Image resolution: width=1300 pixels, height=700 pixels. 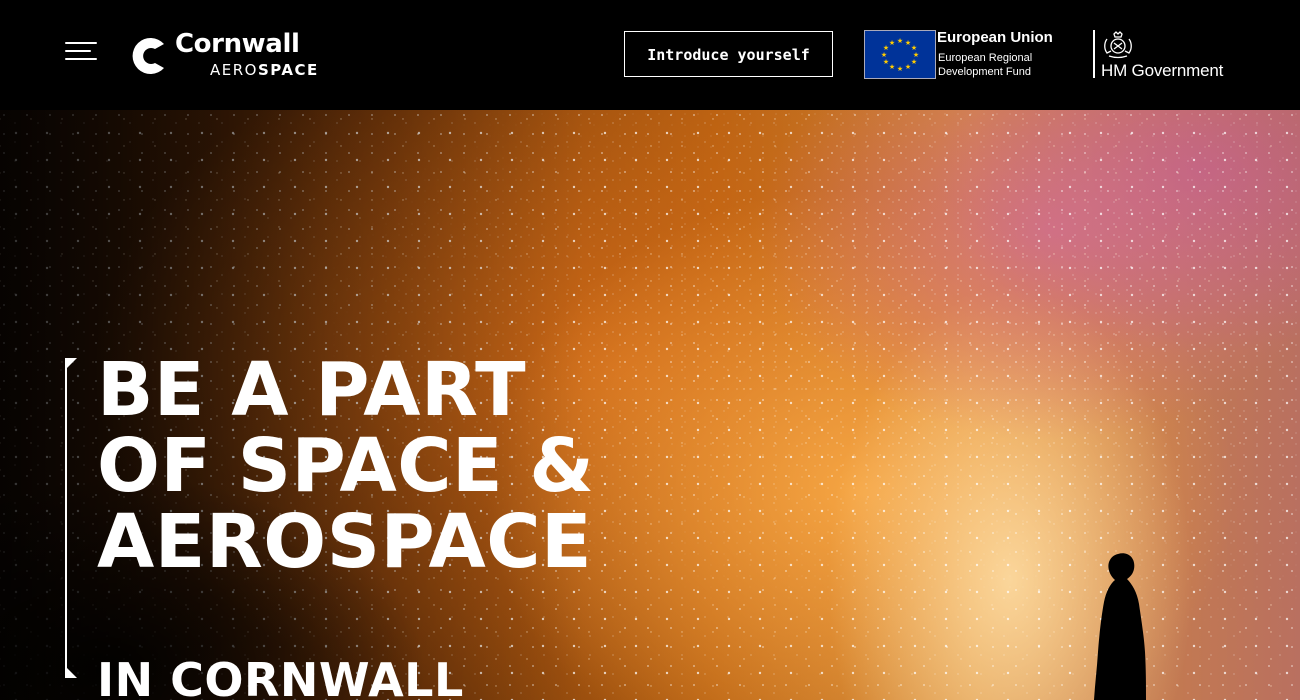 I want to click on eu-subtitle: European Regional Development Fund, so click(x=985, y=65).